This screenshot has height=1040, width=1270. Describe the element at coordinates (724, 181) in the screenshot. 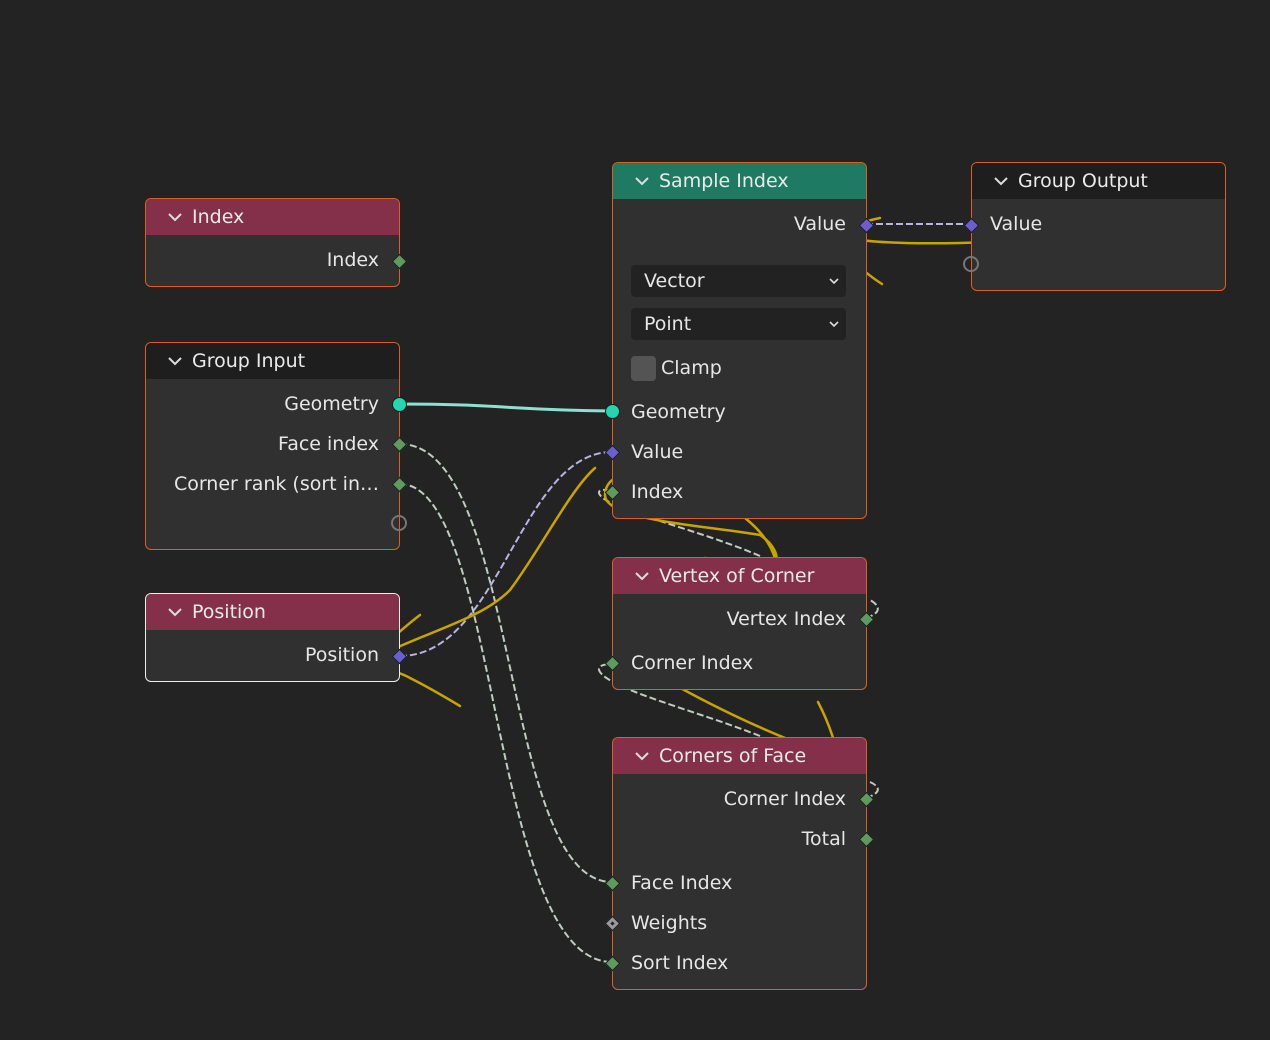

I see `node-title: Sample Index` at that location.